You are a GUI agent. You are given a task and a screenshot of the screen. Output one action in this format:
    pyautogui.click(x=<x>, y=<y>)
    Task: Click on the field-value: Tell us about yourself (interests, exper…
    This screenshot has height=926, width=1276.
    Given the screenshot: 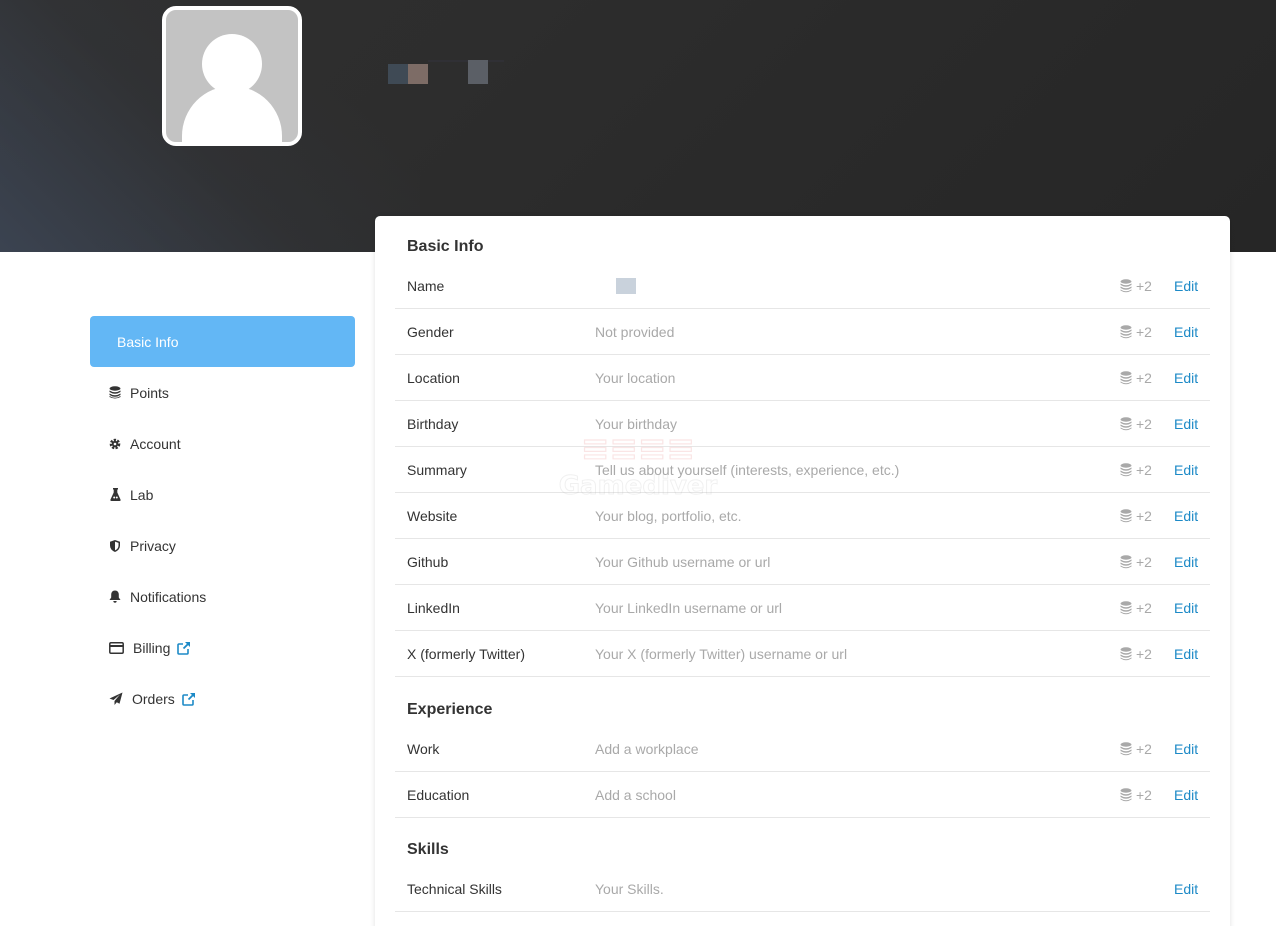 What is the action you would take?
    pyautogui.click(x=747, y=469)
    